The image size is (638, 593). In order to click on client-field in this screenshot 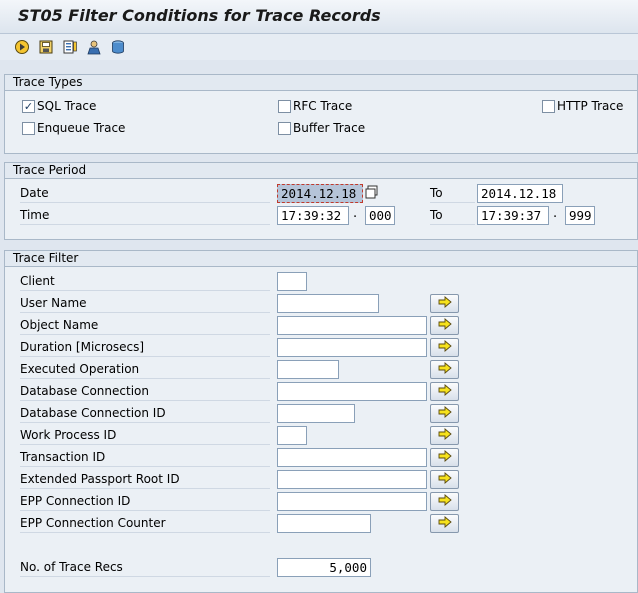, I will do `click(292, 281)`.